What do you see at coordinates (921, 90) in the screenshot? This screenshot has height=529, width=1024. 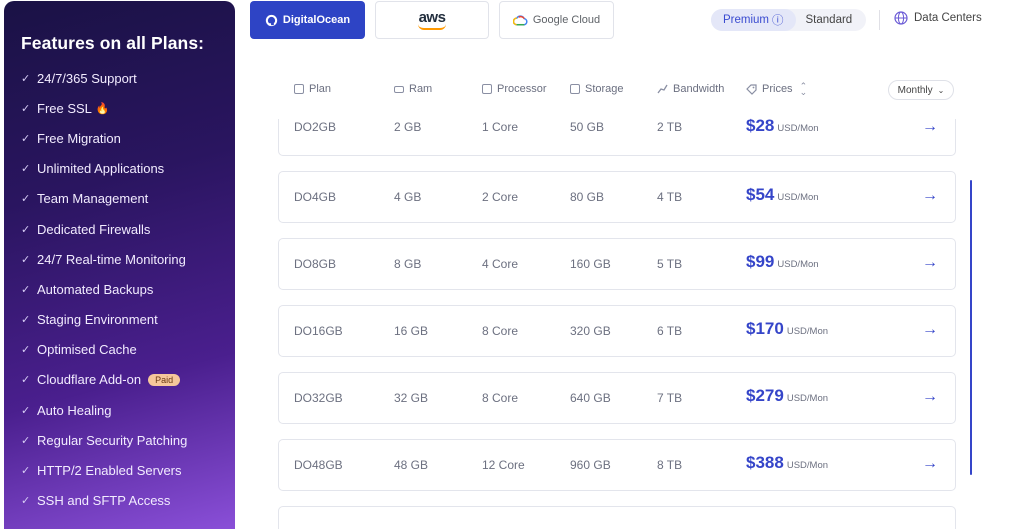 I see `billing-period-select: Monthly ⌄` at bounding box center [921, 90].